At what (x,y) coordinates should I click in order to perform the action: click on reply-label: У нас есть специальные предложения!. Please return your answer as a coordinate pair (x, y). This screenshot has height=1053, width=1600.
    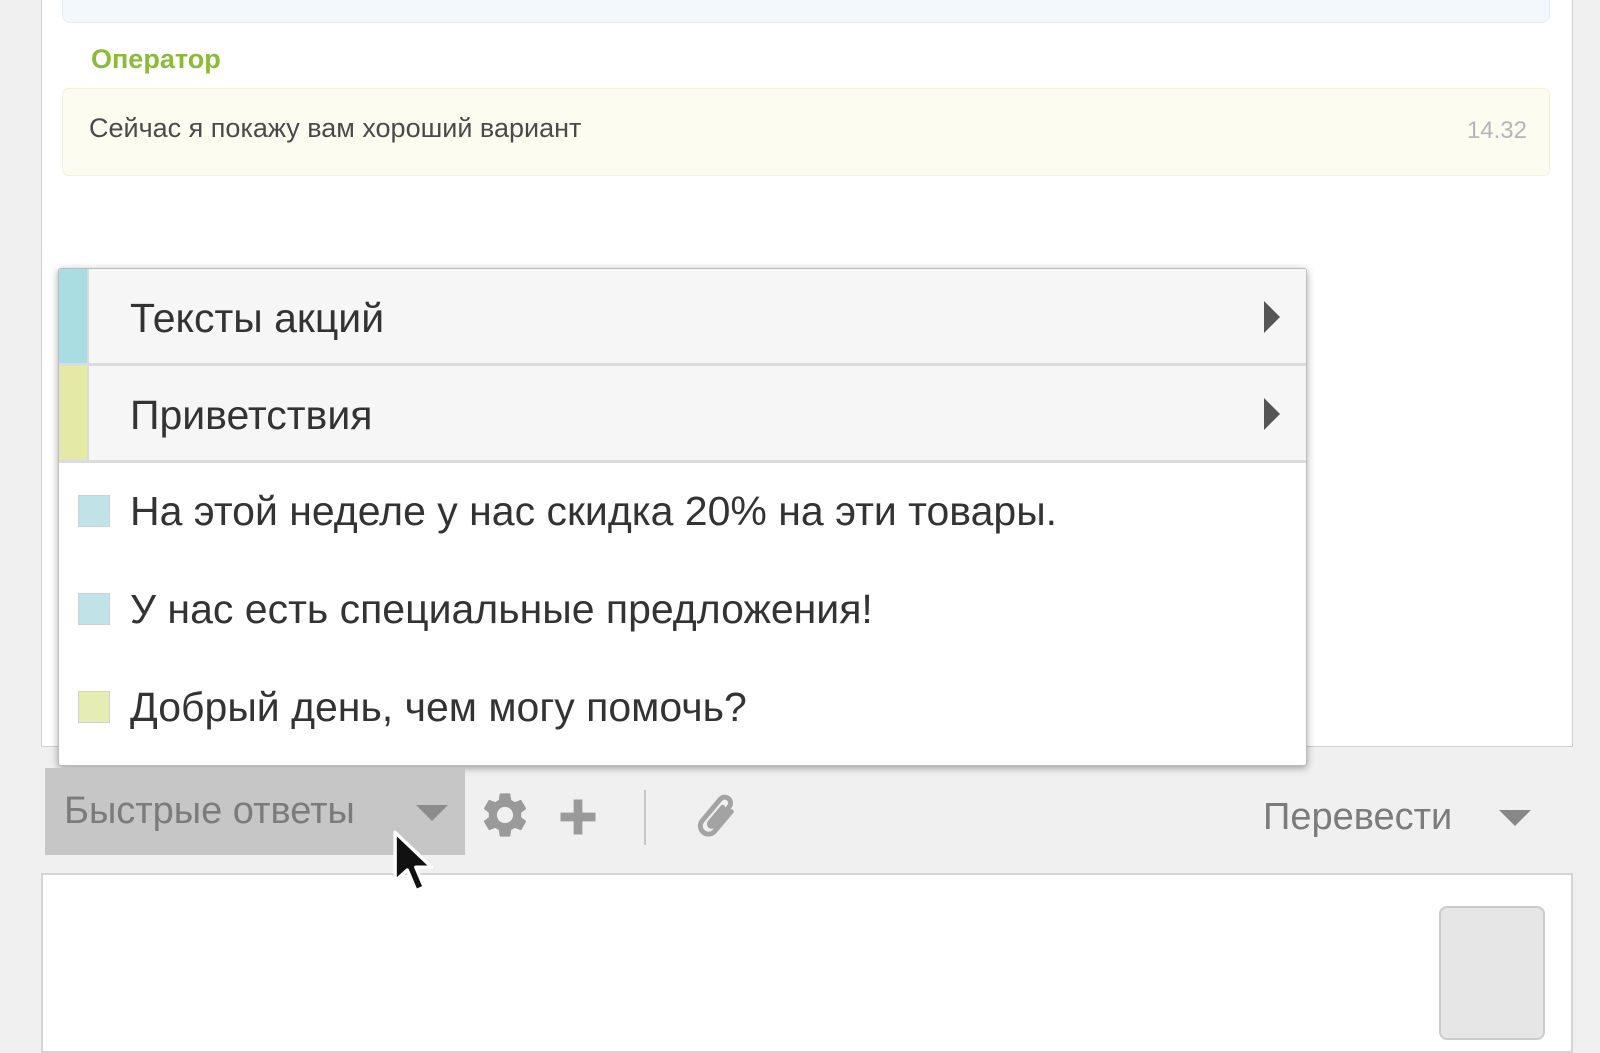
    Looking at the image, I should click on (501, 609).